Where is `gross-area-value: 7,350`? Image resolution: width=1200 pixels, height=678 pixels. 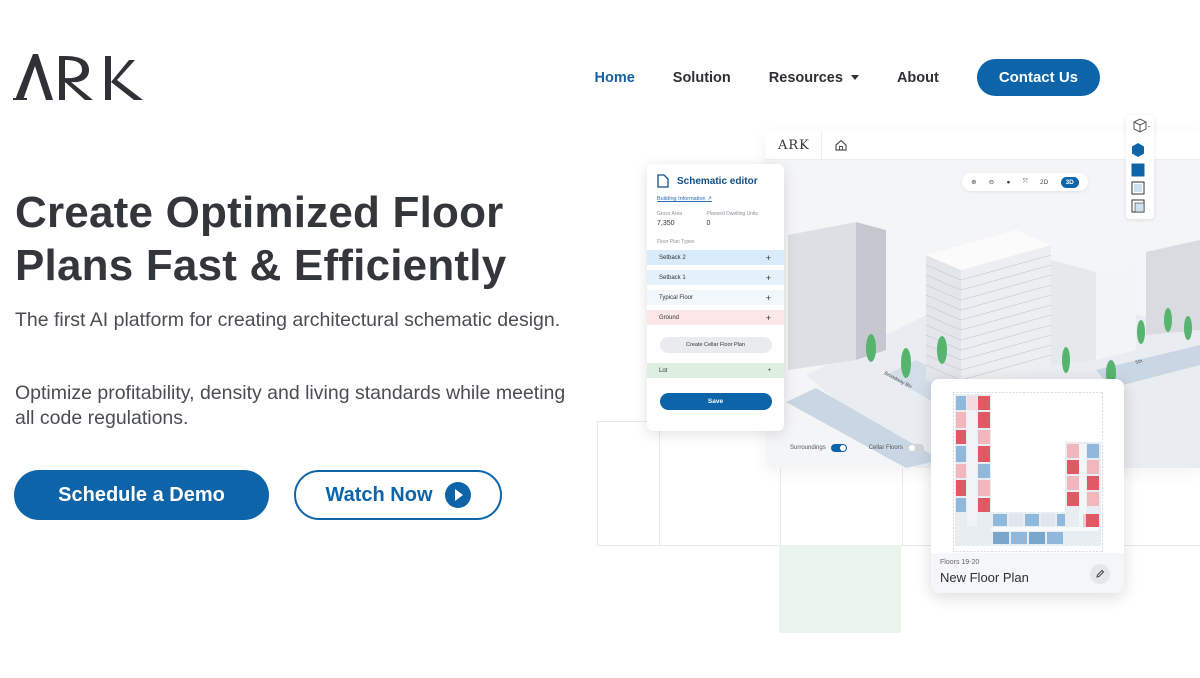 gross-area-value: 7,350 is located at coordinates (666, 223).